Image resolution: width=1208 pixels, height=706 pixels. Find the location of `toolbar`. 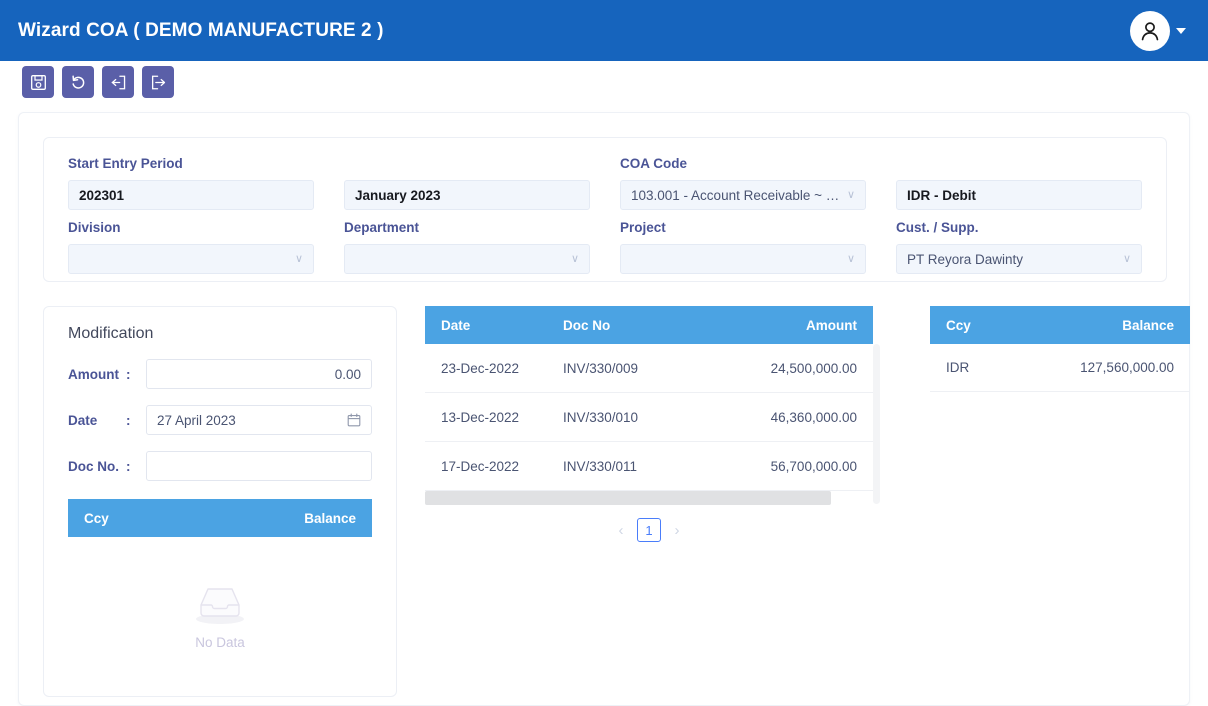

toolbar is located at coordinates (98, 82).